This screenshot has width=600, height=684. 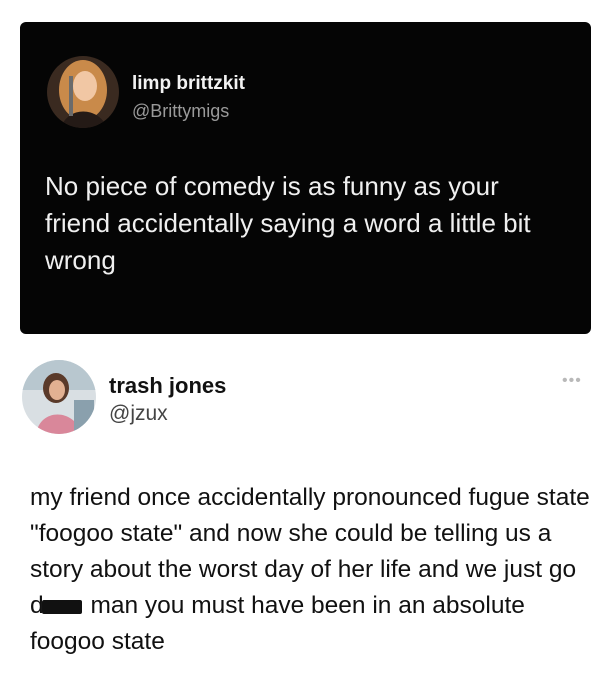 What do you see at coordinates (572, 381) in the screenshot?
I see `more-dots-icon: •••` at bounding box center [572, 381].